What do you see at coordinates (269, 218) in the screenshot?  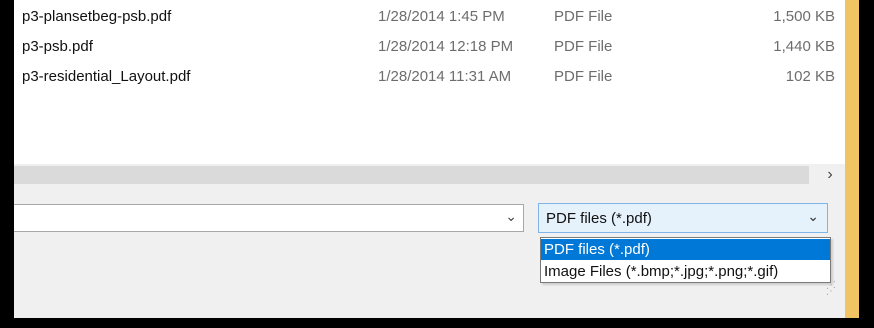 I see `filename-input: ⌄` at bounding box center [269, 218].